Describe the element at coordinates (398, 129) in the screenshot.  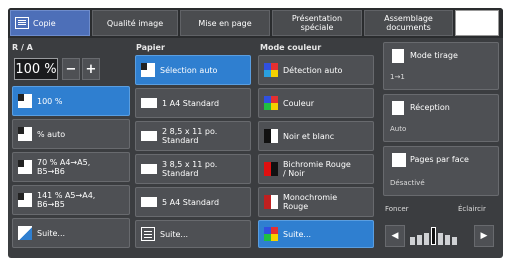
I see `button-value: Auto` at that location.